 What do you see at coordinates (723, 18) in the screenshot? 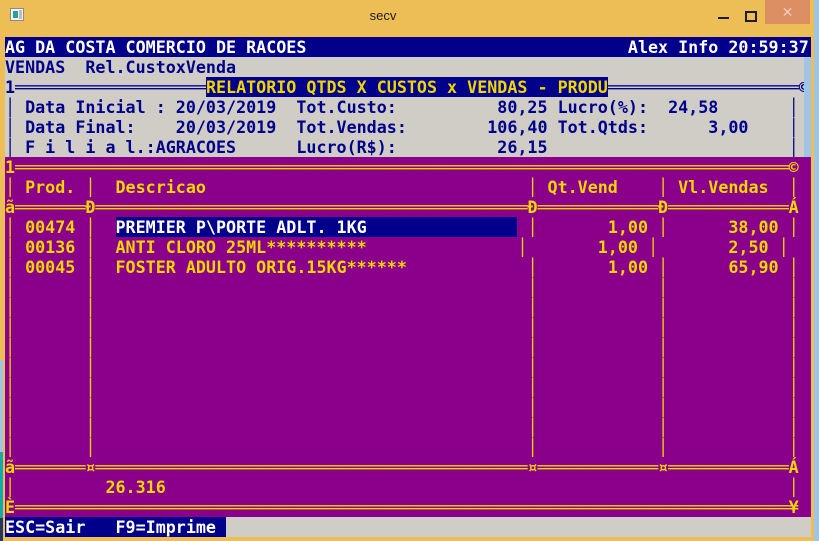
I see `minimize-button` at bounding box center [723, 18].